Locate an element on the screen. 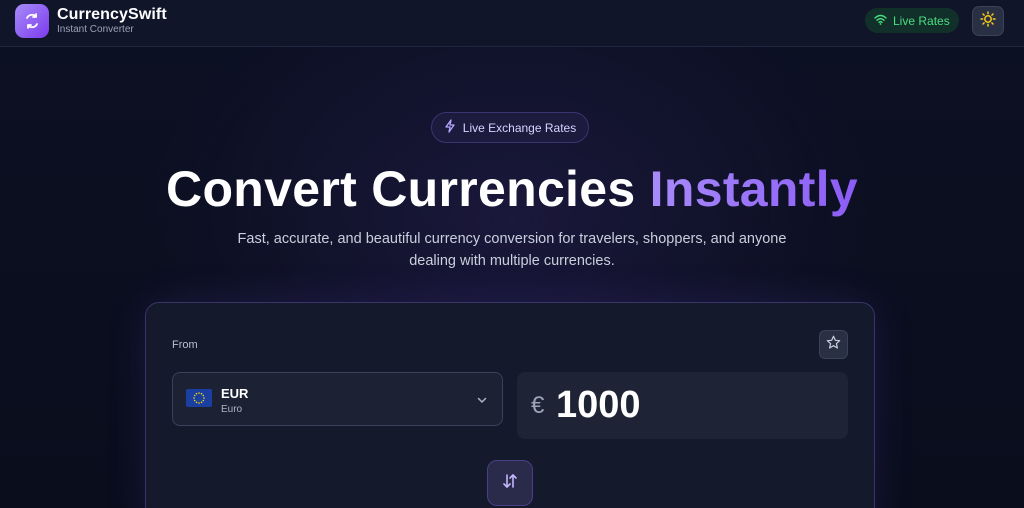 Image resolution: width=1024 pixels, height=508 pixels. wifi-icon is located at coordinates (880, 21).